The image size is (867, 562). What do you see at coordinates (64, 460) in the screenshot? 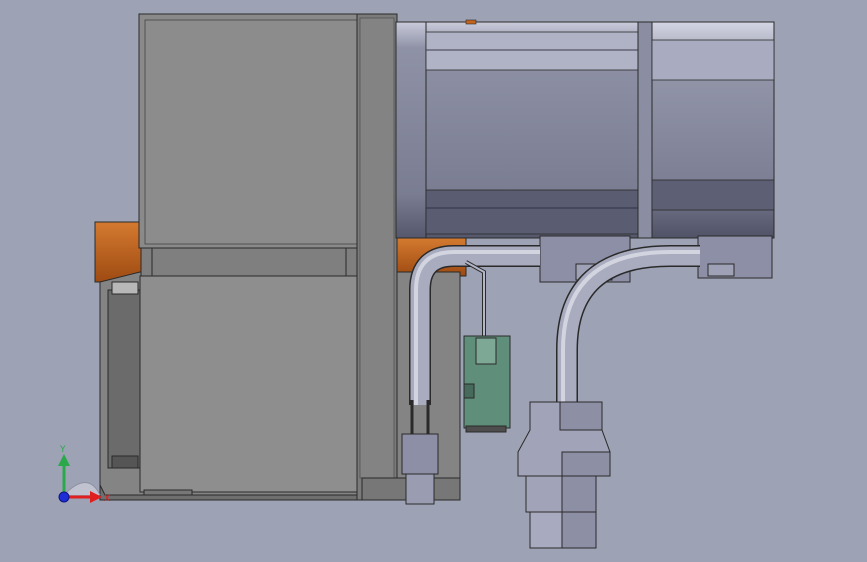
I see `y-axis-arrowhead` at bounding box center [64, 460].